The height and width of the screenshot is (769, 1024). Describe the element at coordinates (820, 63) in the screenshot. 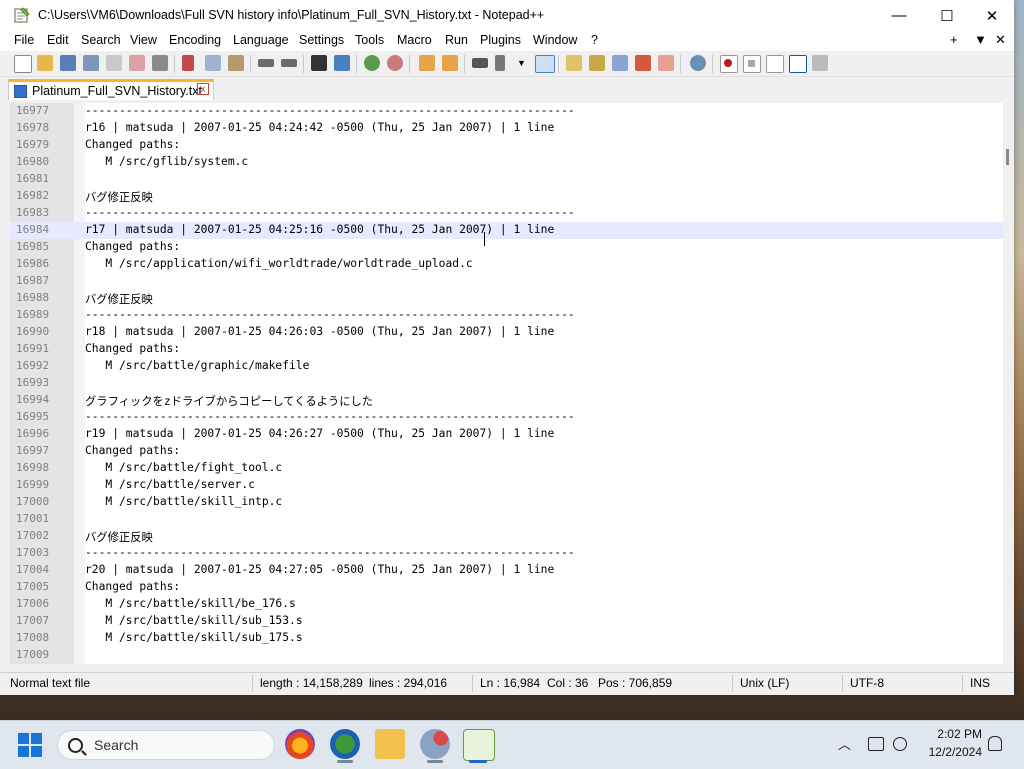

I see `save-macro-icon` at that location.